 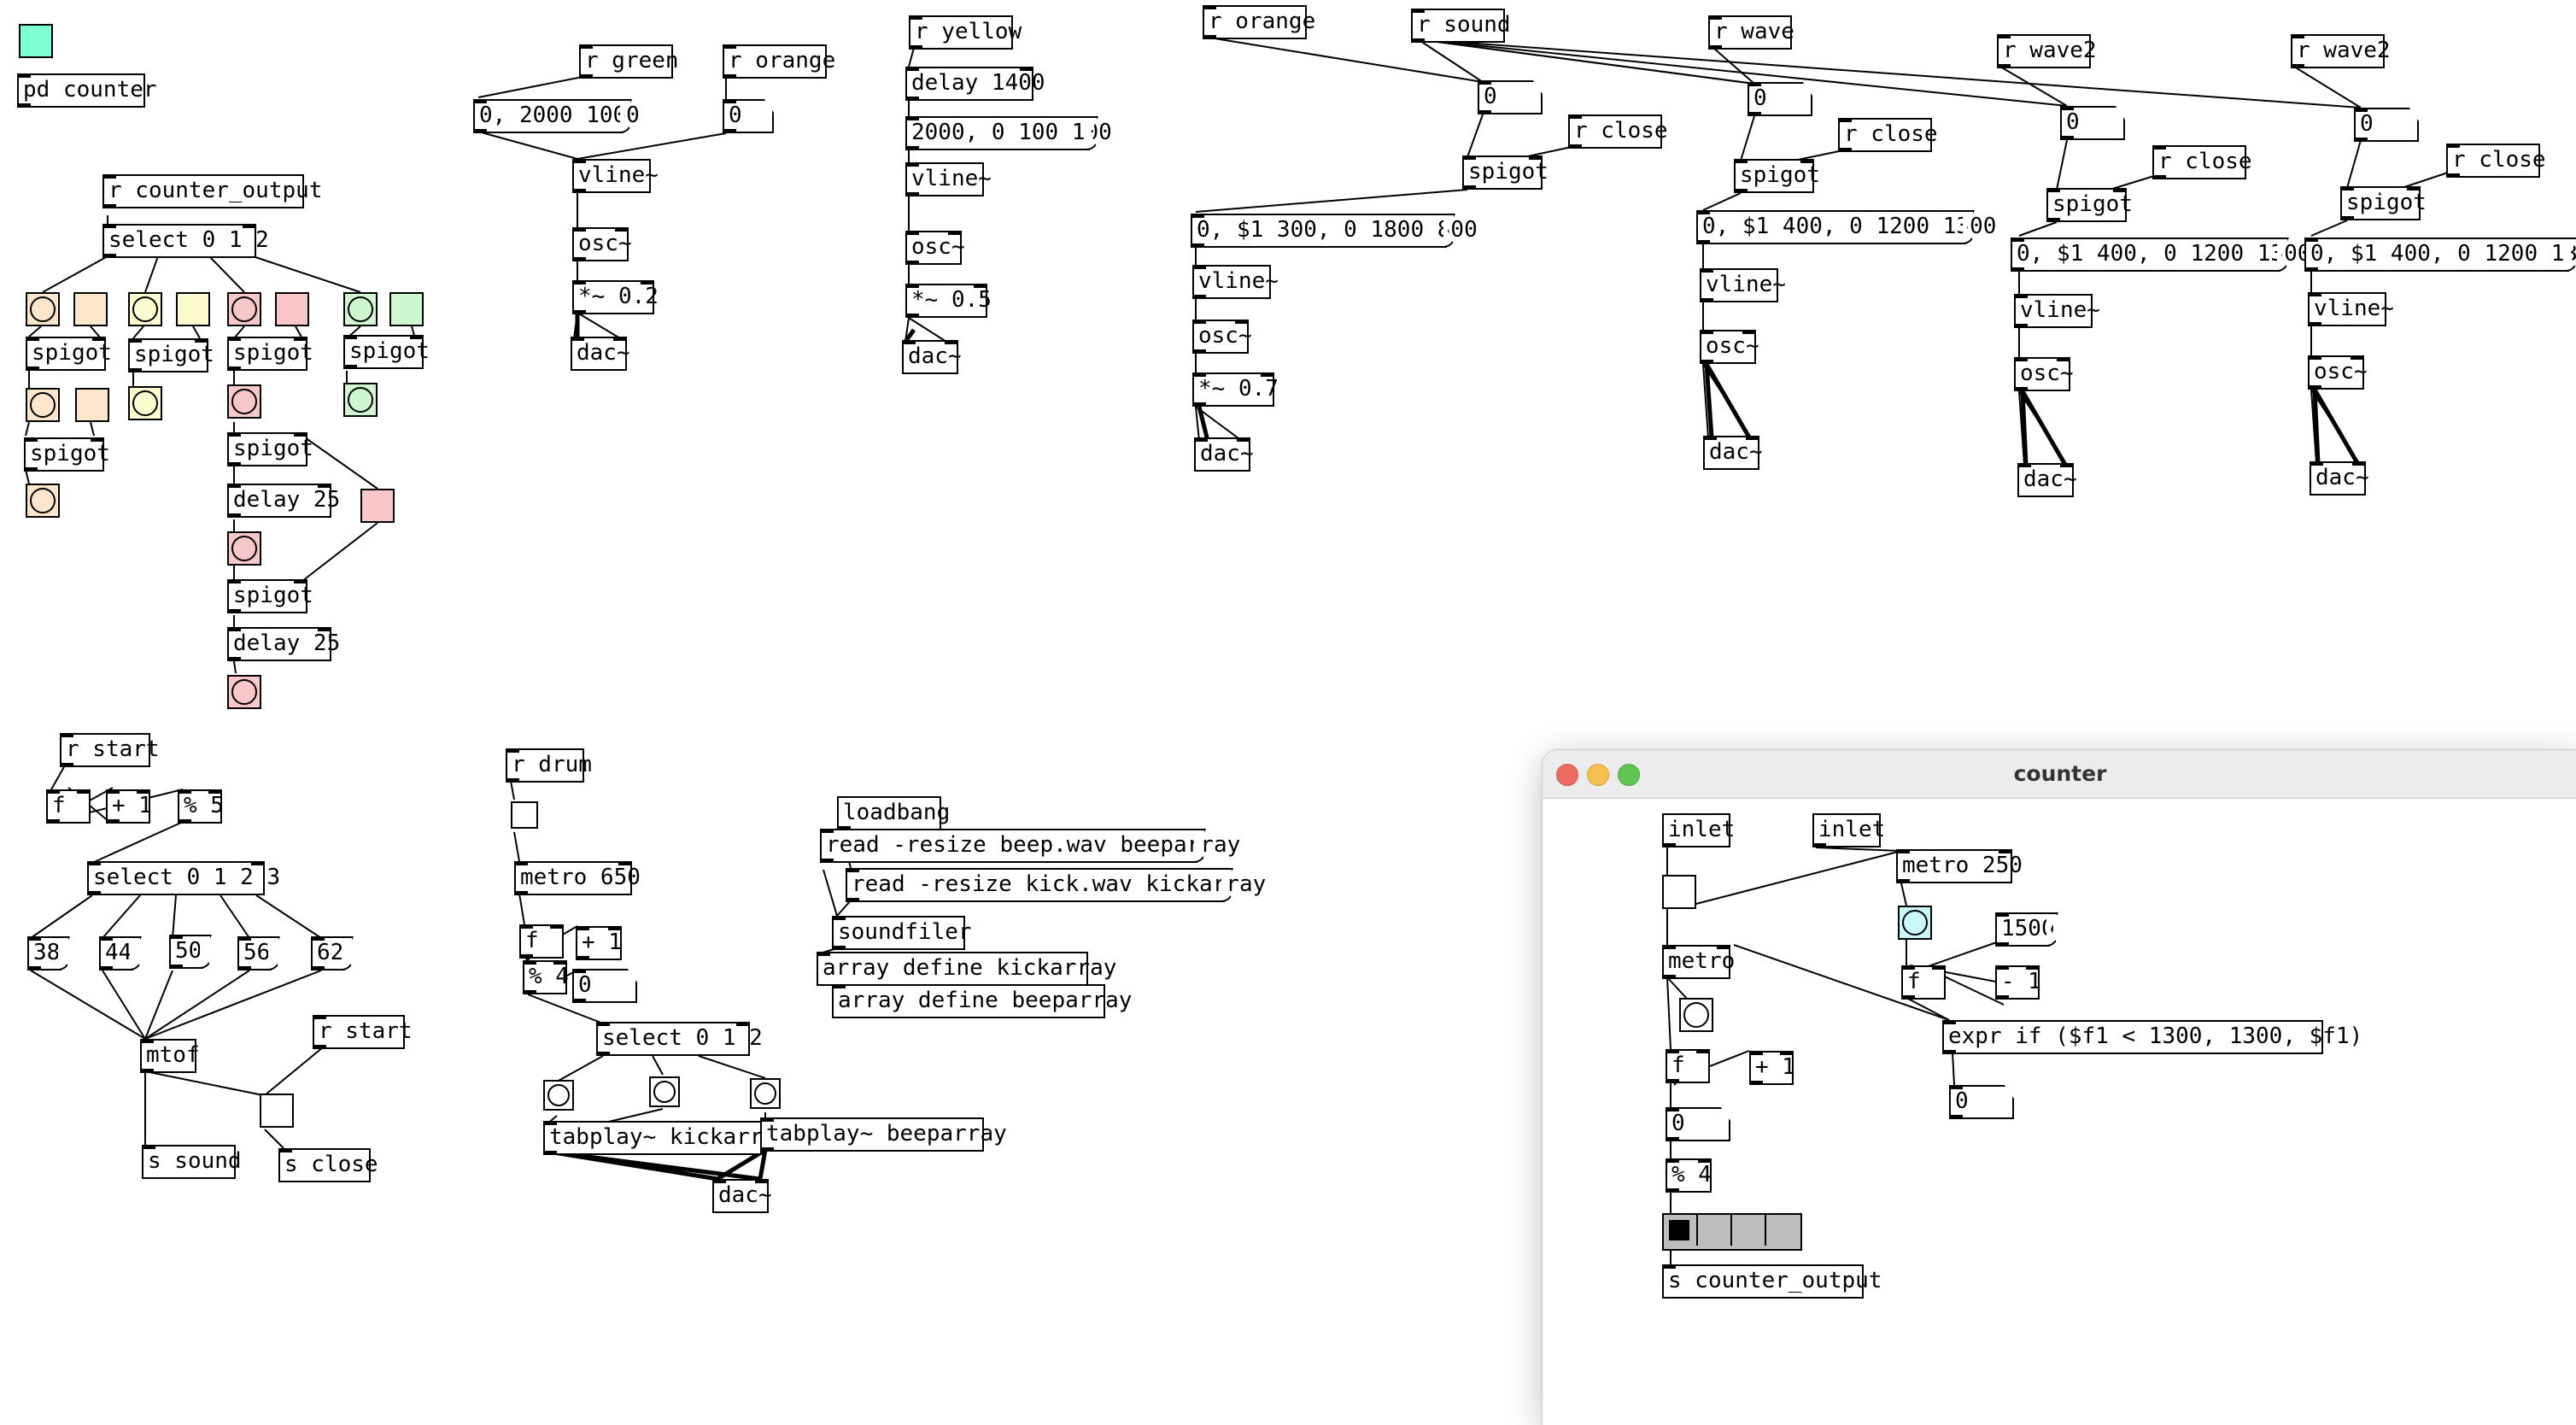 I want to click on spigot-red-3: spigot, so click(x=270, y=596).